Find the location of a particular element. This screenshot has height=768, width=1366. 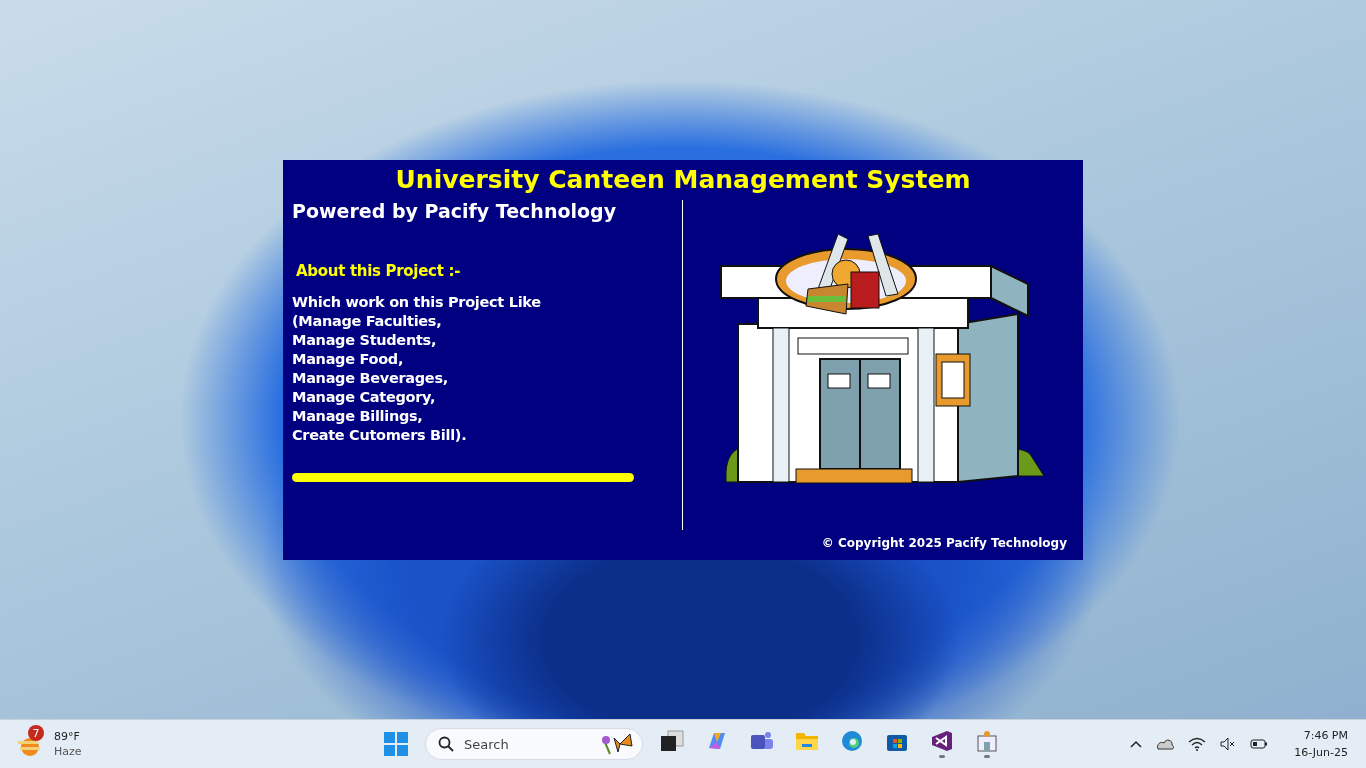

app-title: University Canteen Management System is located at coordinates (683, 179).